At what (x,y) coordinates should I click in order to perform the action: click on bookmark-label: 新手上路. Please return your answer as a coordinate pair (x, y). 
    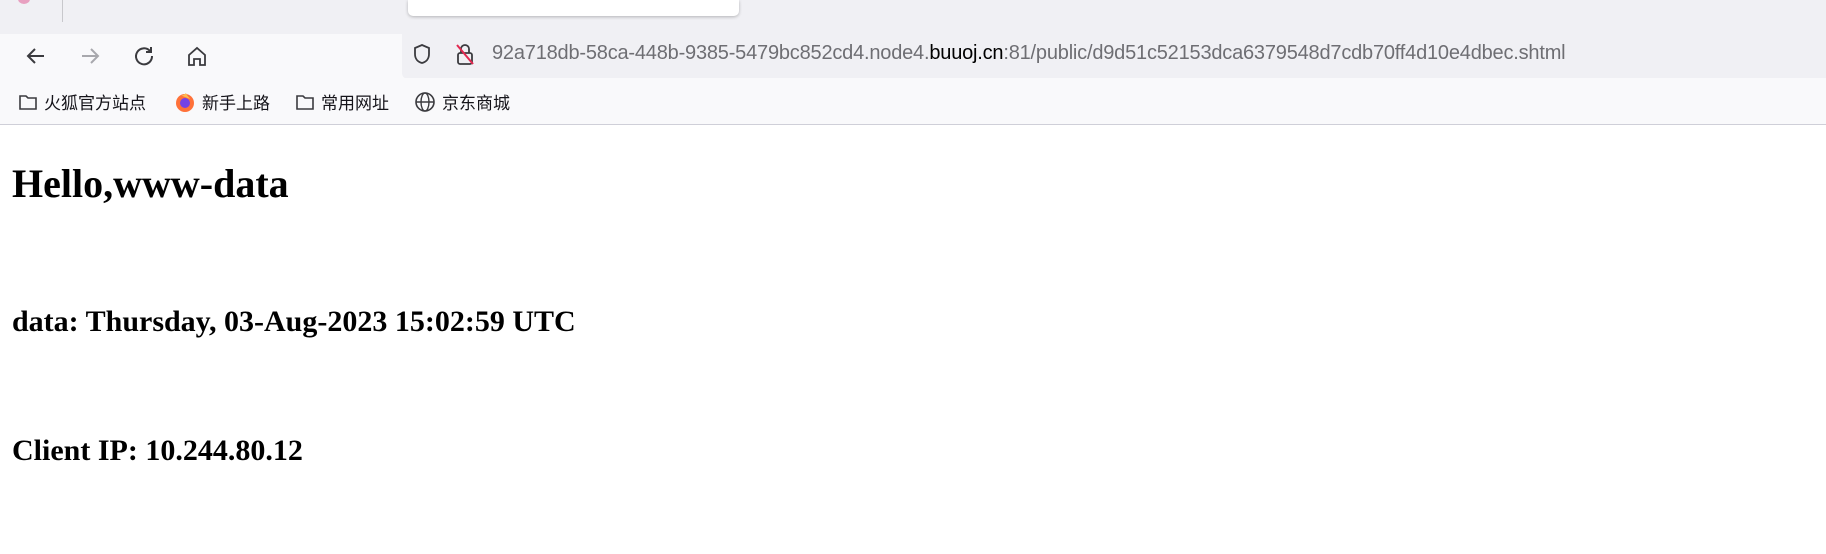
    Looking at the image, I should click on (236, 104).